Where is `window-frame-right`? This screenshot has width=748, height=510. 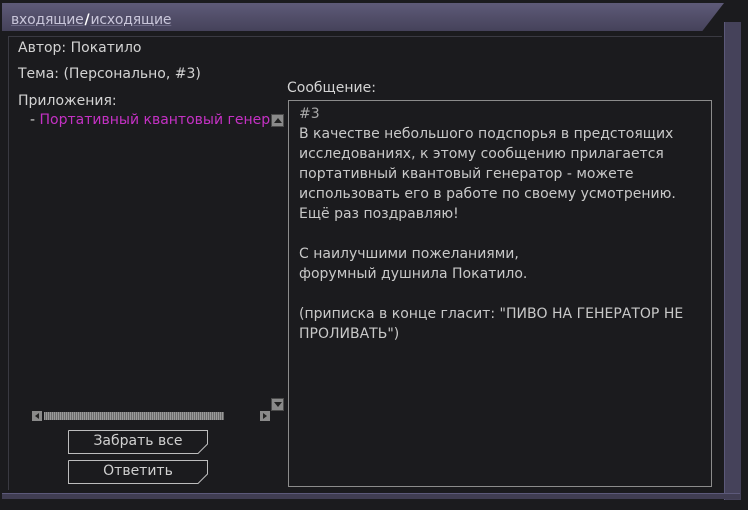 window-frame-right is located at coordinates (732, 261).